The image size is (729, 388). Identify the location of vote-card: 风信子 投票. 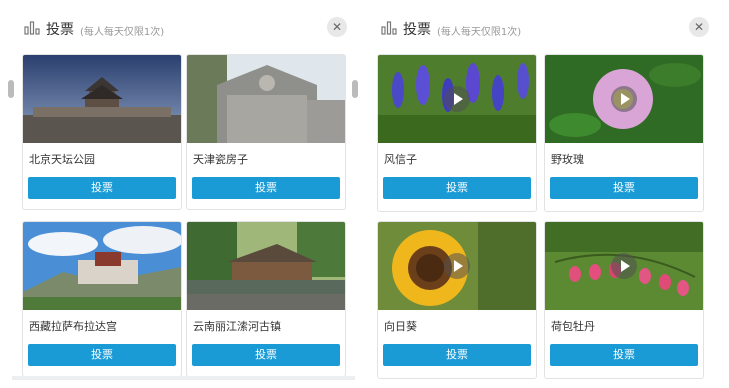
(457, 133).